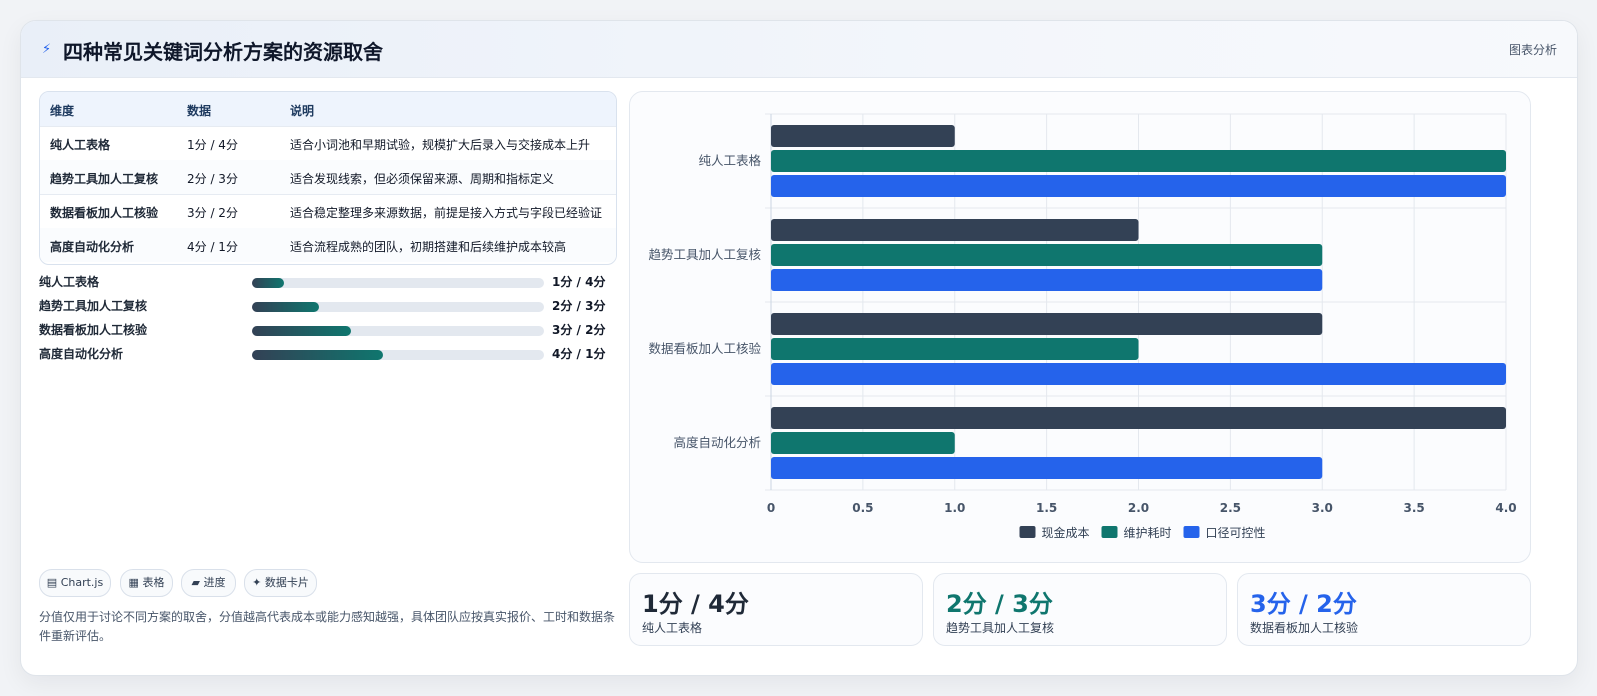 The width and height of the screenshot is (1597, 696). What do you see at coordinates (672, 628) in the screenshot?
I see `kpi-label: 纯人工表格` at bounding box center [672, 628].